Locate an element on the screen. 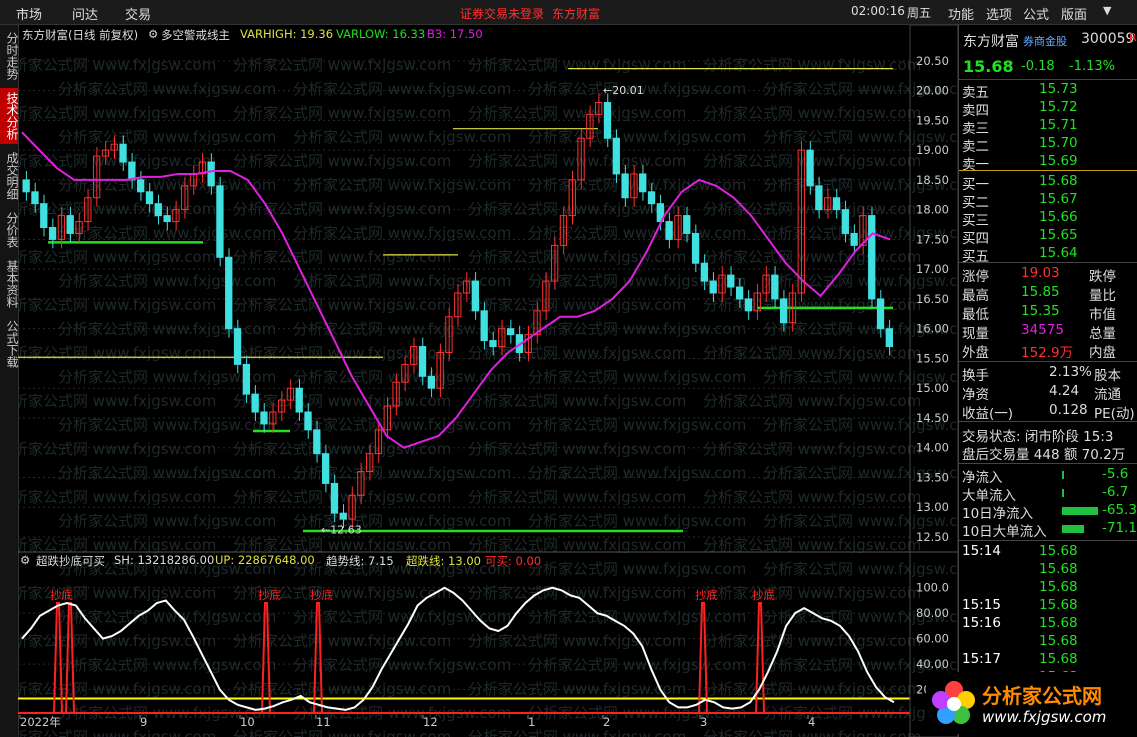 Image resolution: width=1137 pixels, height=737 pixels. stat-row: 涨停 19.03 跌停 is located at coordinates (1048, 275).